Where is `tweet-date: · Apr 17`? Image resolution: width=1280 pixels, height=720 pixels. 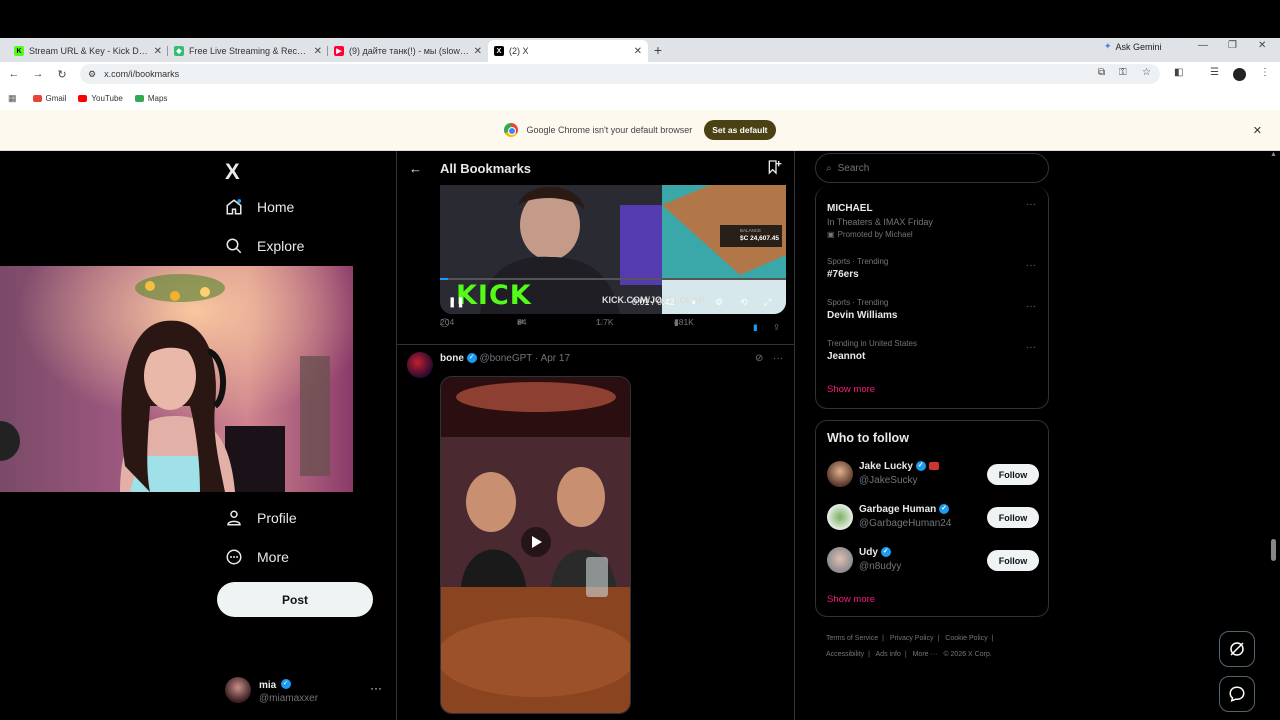 tweet-date: · Apr 17 is located at coordinates (552, 358).